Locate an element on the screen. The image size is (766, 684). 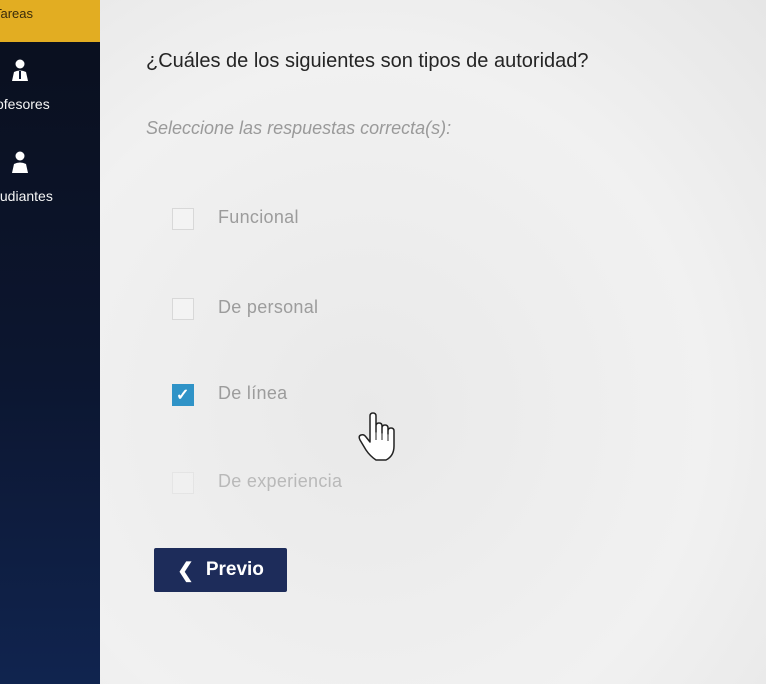
hand-cursor-icon is located at coordinates (379, 439).